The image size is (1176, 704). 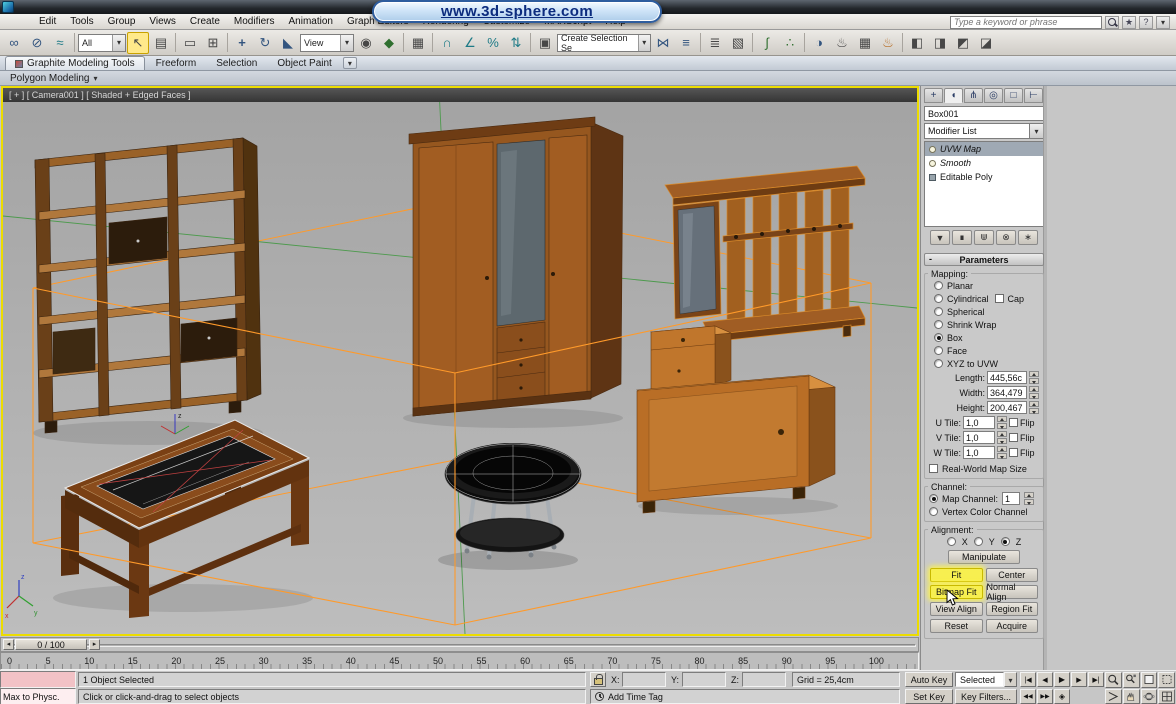 I want to click on w-tile-spinner, so click(x=1002, y=452).